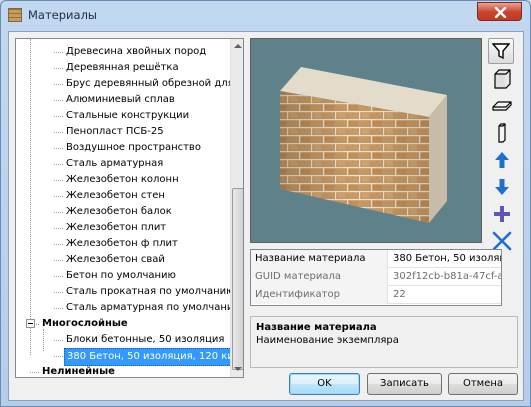  Describe the element at coordinates (123, 370) in the screenshot. I see `tree-group: Нелинейные` at that location.